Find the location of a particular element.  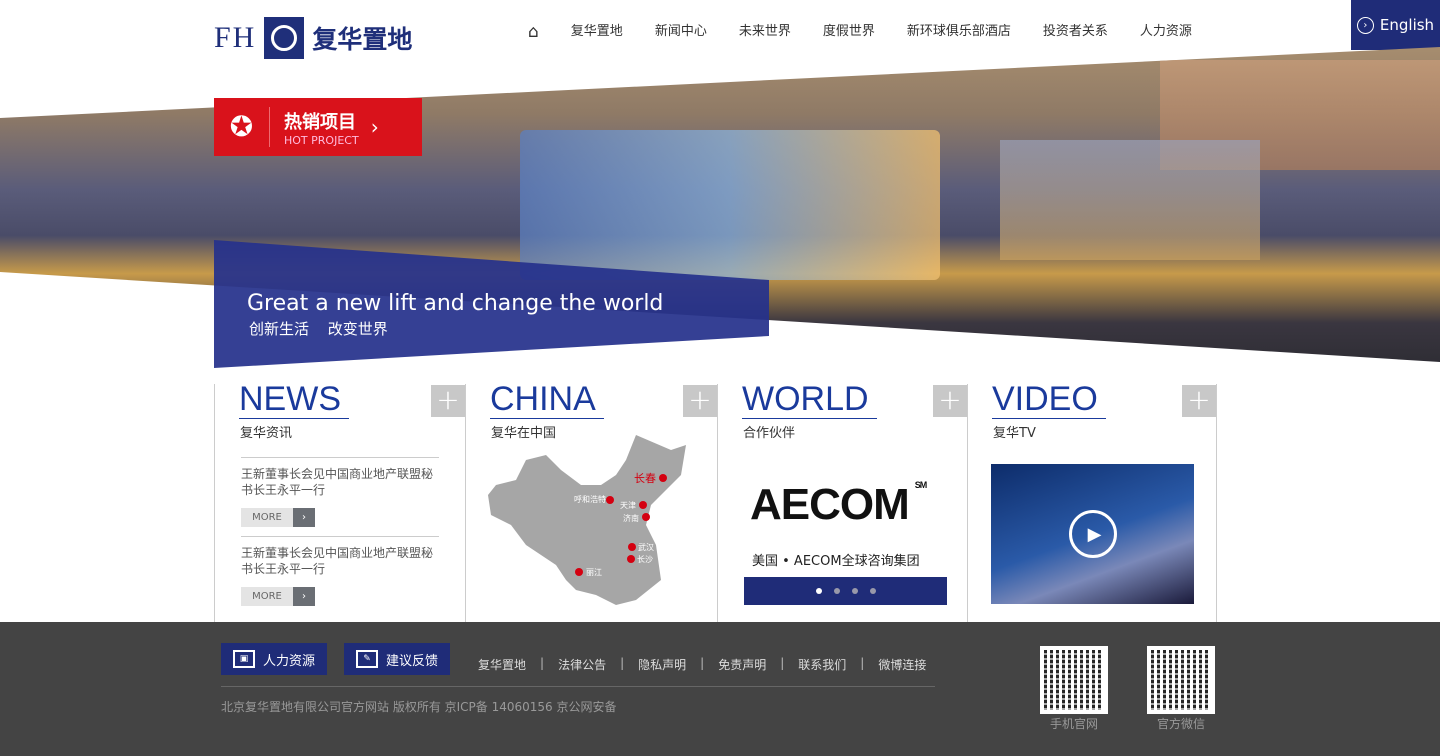

logo-mark-icon is located at coordinates (284, 38).